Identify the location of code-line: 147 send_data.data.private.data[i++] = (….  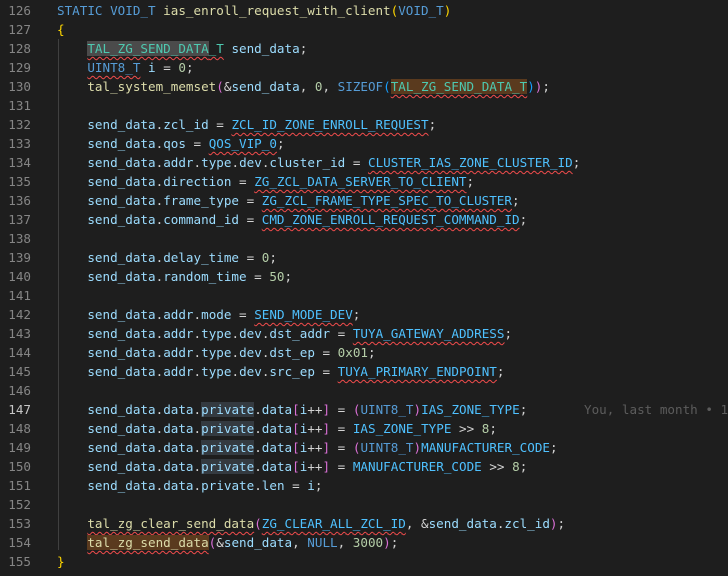
(364, 409).